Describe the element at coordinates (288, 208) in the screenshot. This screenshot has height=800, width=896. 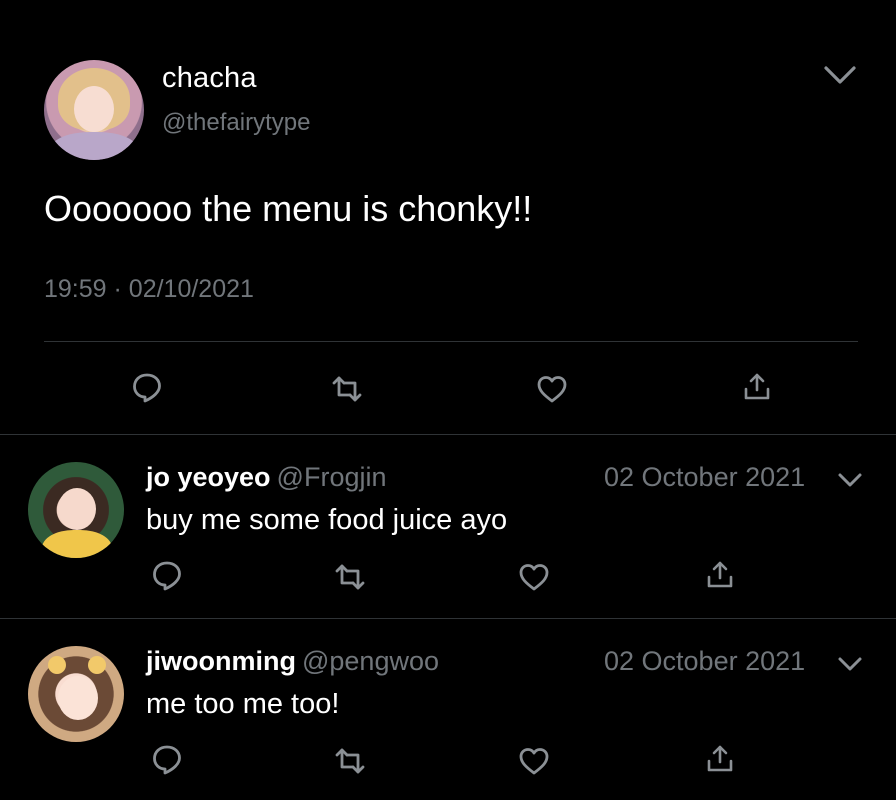
I see `tweet-text: Ooooooo the menu is chonky!!` at that location.